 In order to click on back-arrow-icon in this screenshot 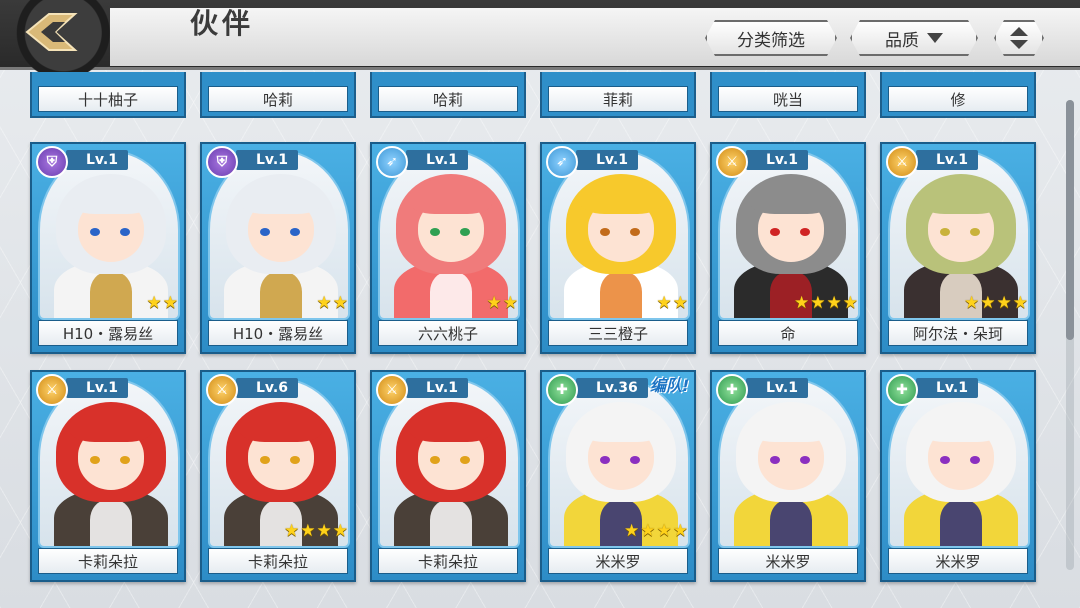, I will do `click(51, 32)`.